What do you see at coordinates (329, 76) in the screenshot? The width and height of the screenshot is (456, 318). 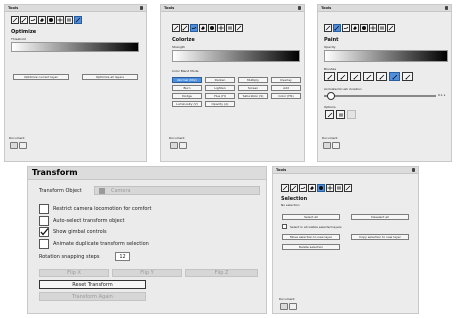 I see `brush-1-icon` at bounding box center [329, 76].